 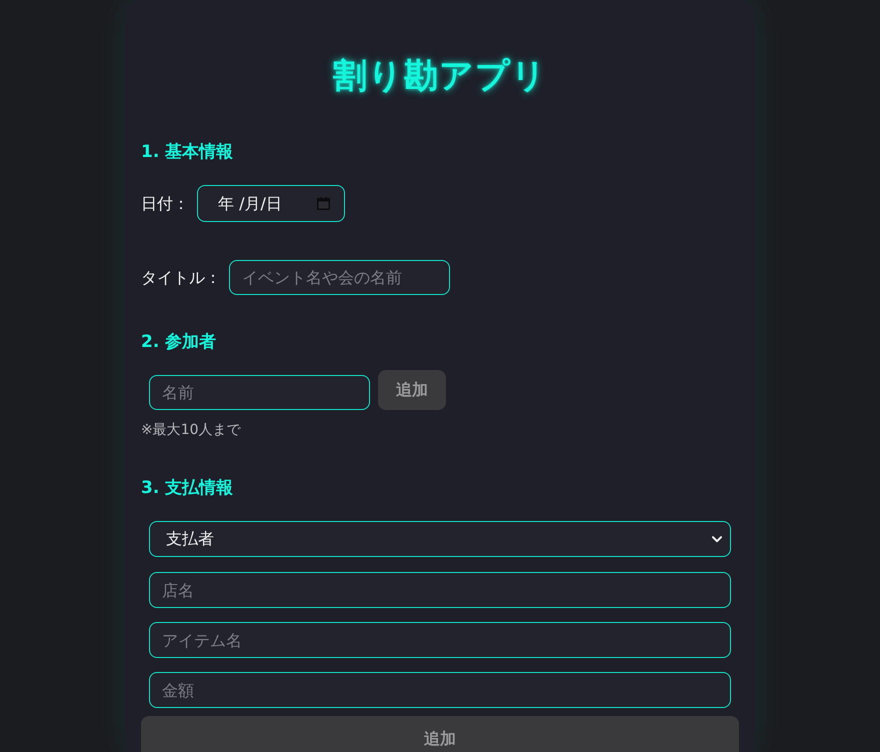 I want to click on limit-note: ※最大10人まで, so click(x=191, y=430).